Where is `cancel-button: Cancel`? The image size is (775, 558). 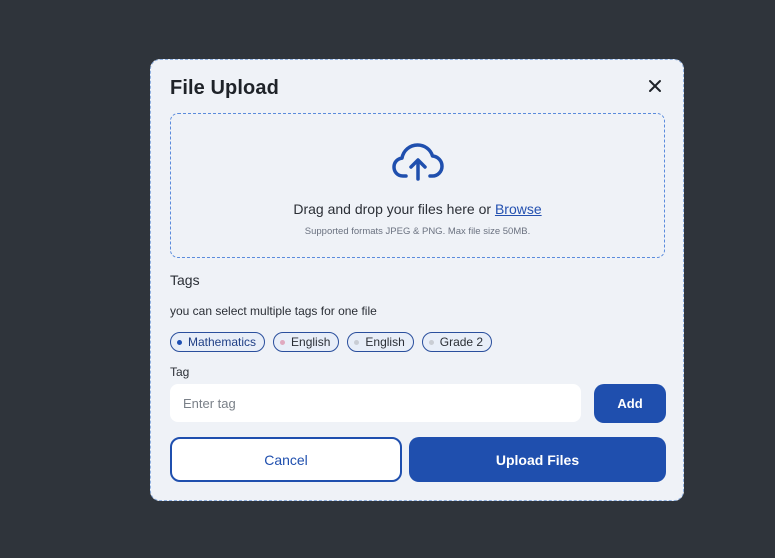 cancel-button: Cancel is located at coordinates (286, 459).